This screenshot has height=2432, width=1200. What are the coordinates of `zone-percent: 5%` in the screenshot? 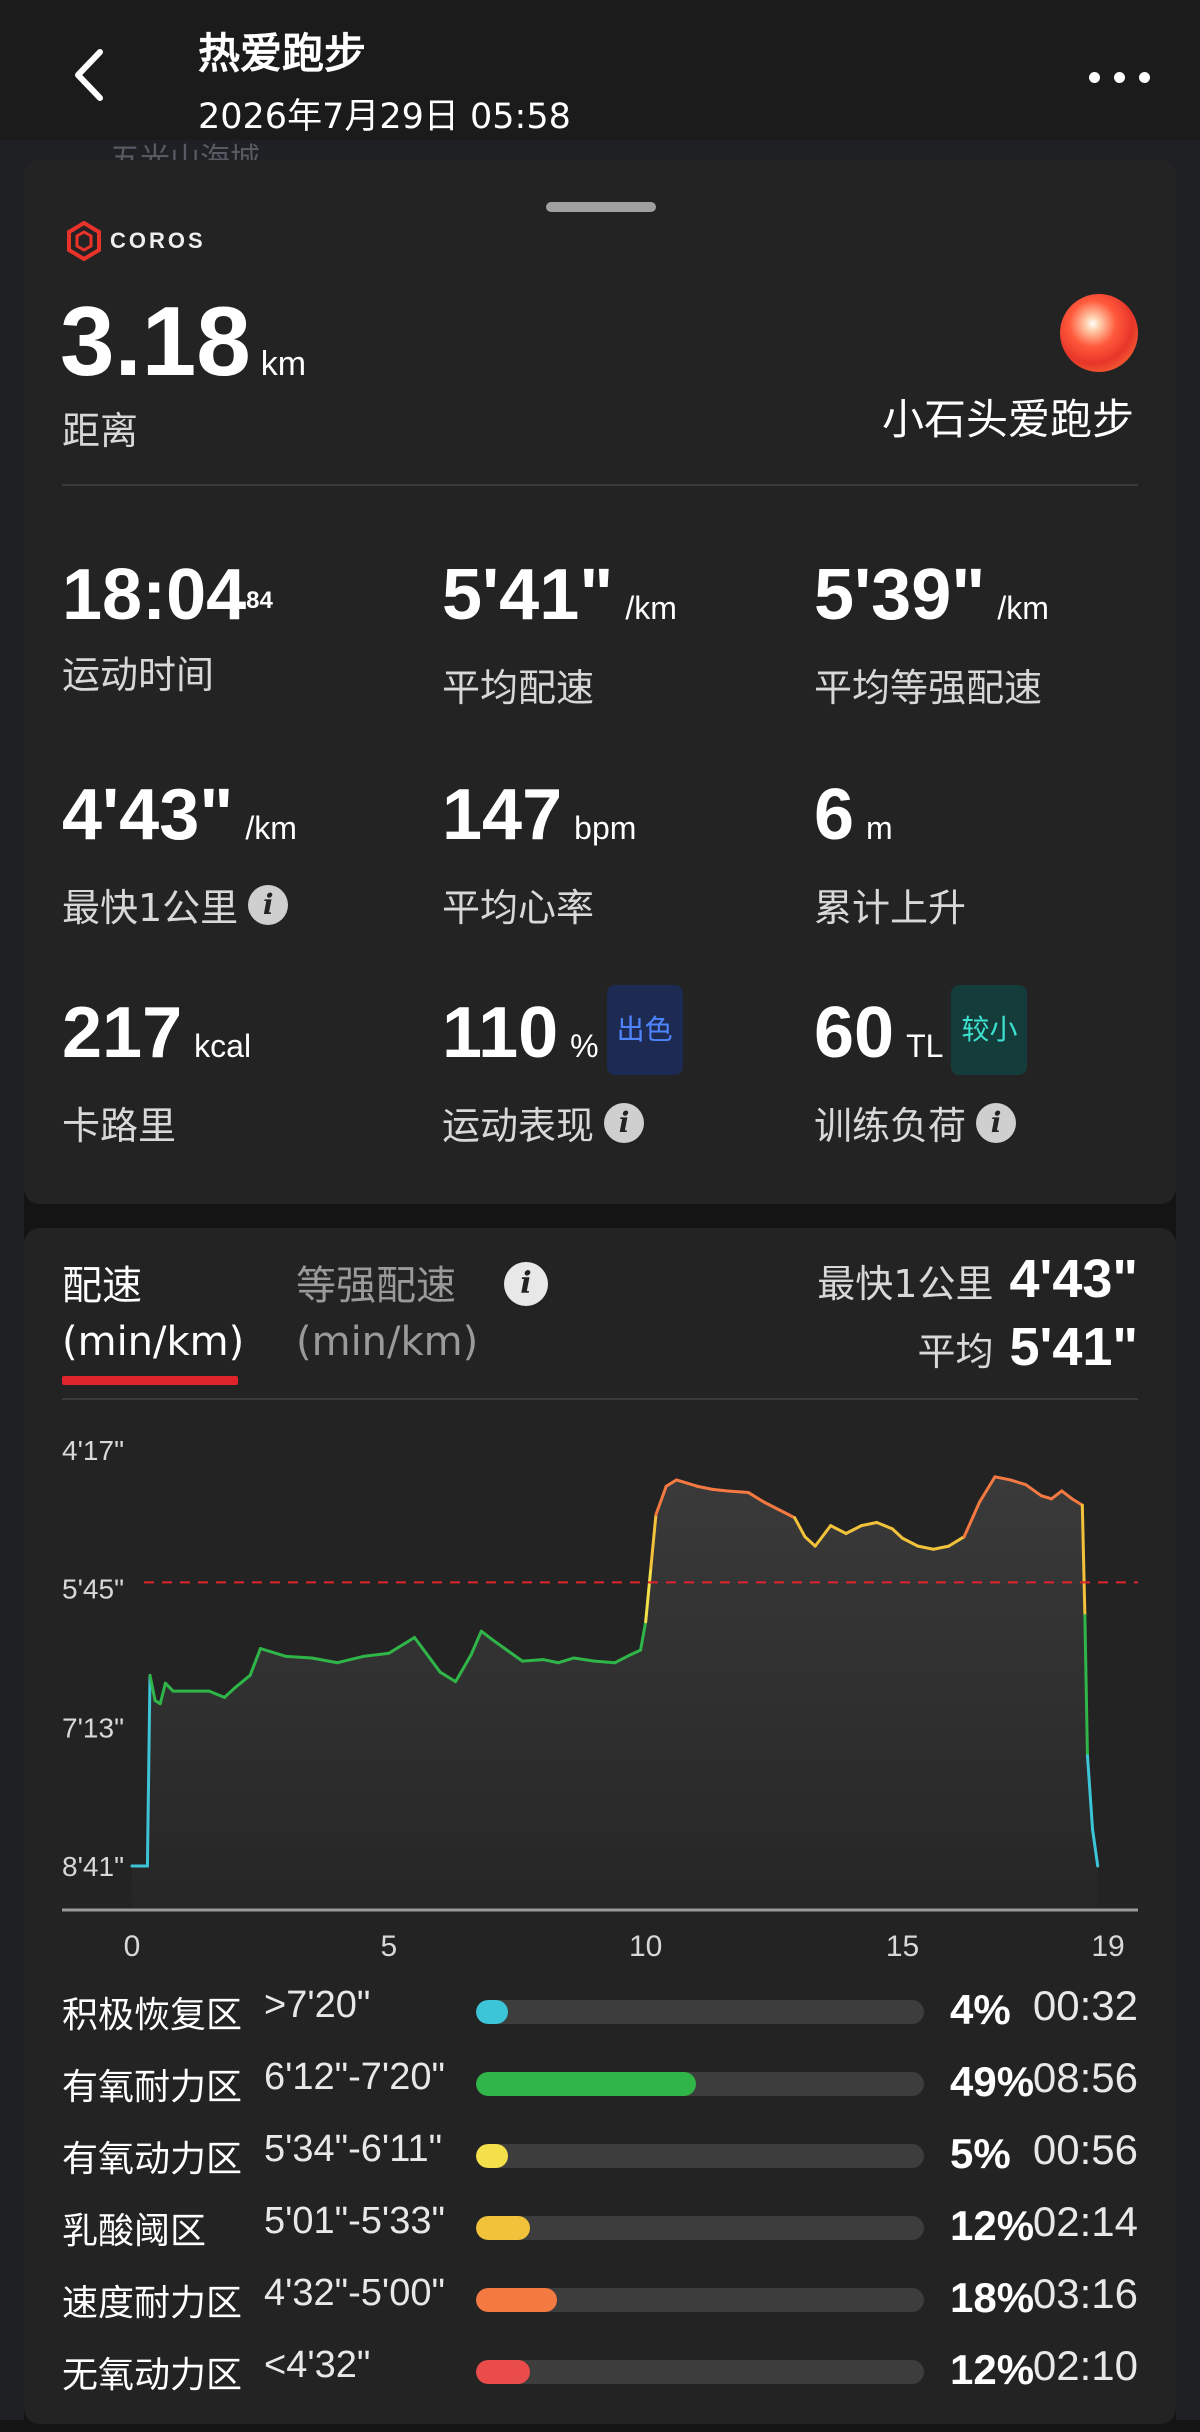 It's located at (980, 2153).